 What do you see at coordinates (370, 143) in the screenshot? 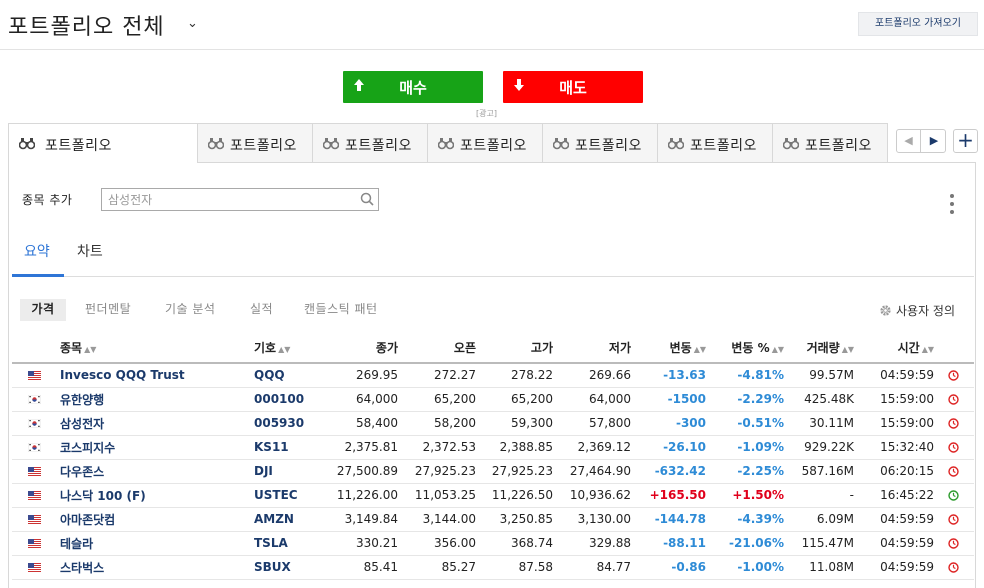
I see `tab-portfolio-3: 포트폴리오` at bounding box center [370, 143].